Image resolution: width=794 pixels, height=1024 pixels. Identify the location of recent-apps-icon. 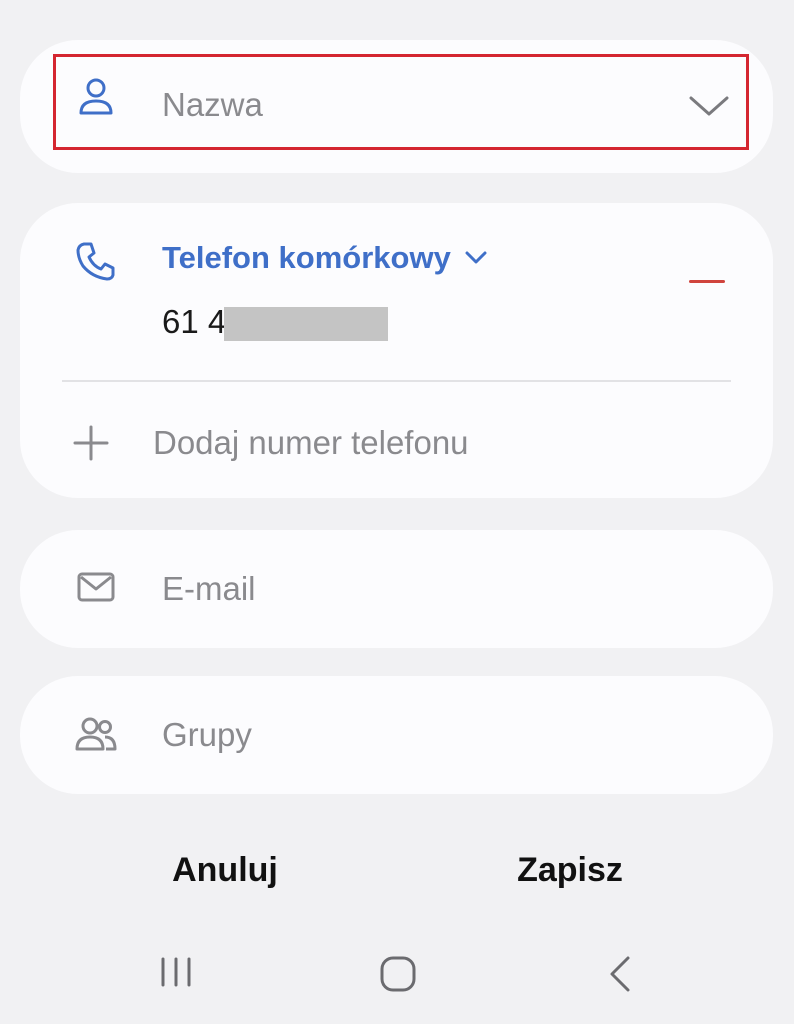
(176, 972).